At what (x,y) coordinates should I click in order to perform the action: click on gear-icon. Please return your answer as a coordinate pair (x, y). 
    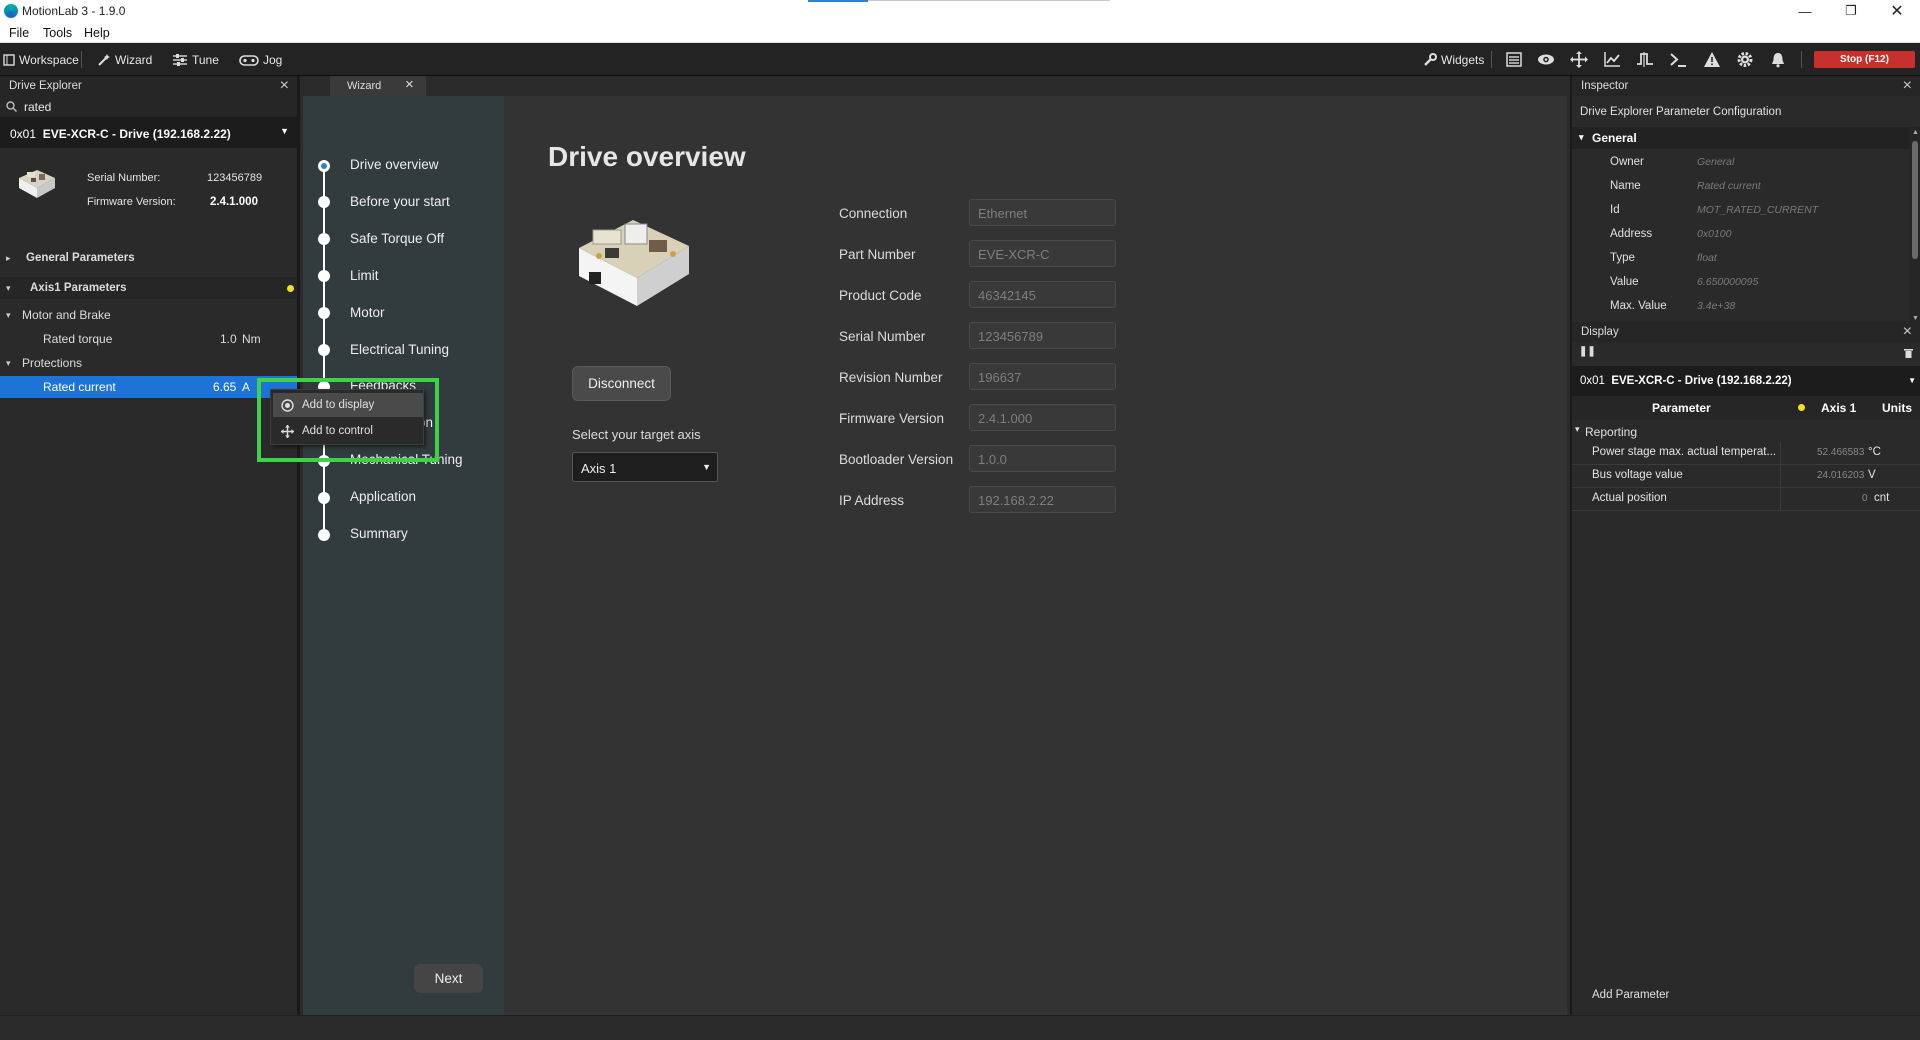
    Looking at the image, I should click on (1745, 59).